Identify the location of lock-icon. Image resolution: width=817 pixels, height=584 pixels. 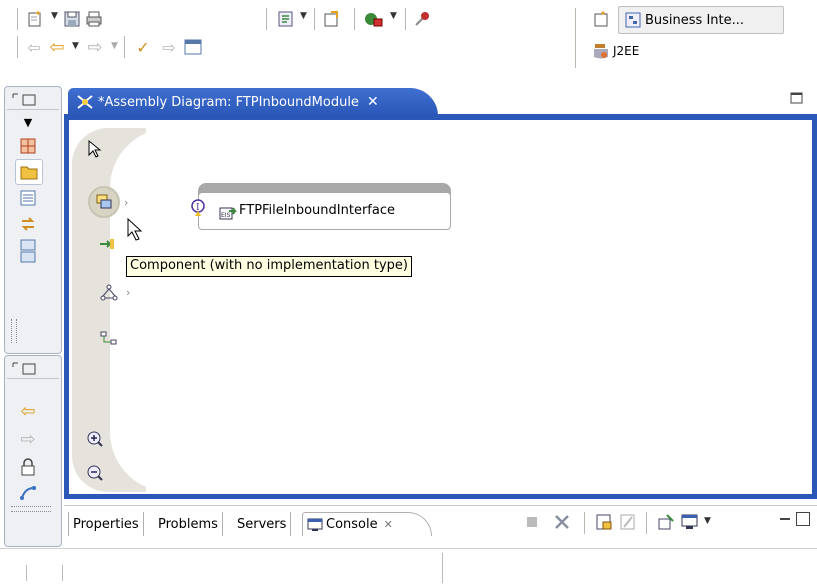
(28, 467).